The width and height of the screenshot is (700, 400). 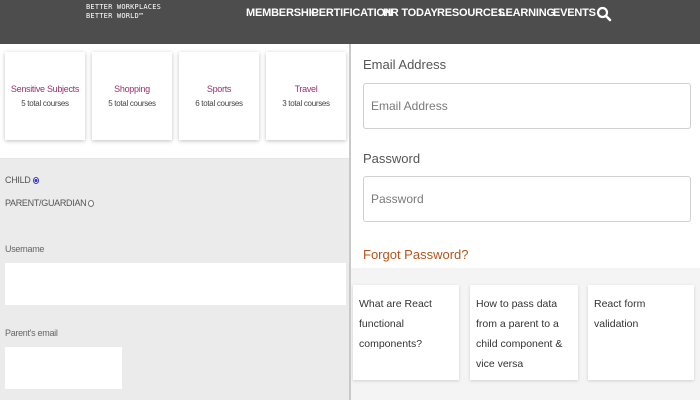 I want to click on category-count: 3 total courses, so click(x=306, y=103).